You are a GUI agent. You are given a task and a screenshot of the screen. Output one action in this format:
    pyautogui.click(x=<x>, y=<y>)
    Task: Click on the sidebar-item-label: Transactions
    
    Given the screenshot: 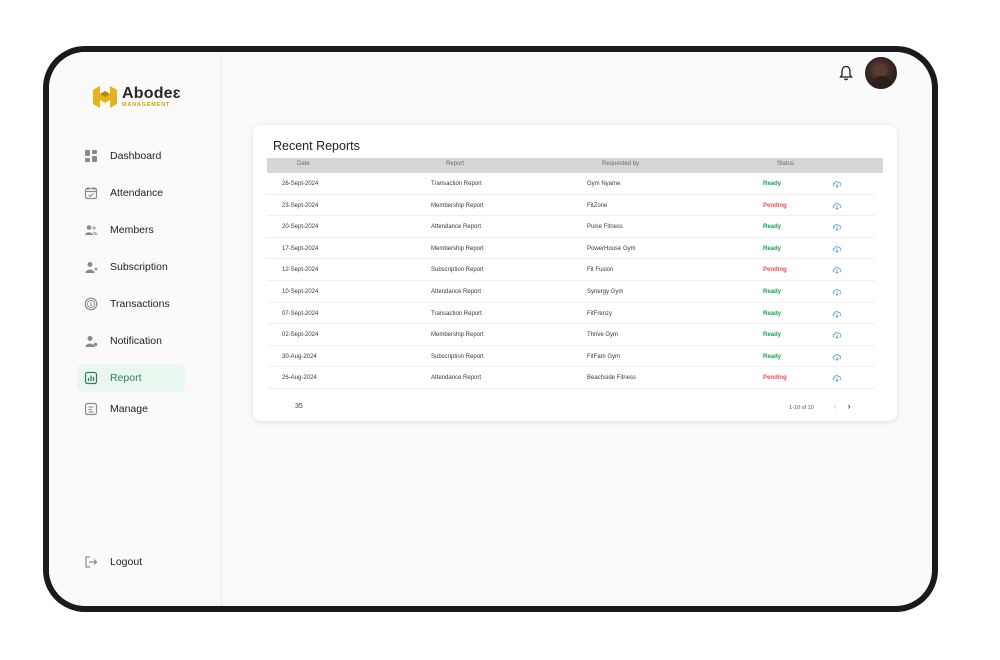 What is the action you would take?
    pyautogui.click(x=140, y=304)
    